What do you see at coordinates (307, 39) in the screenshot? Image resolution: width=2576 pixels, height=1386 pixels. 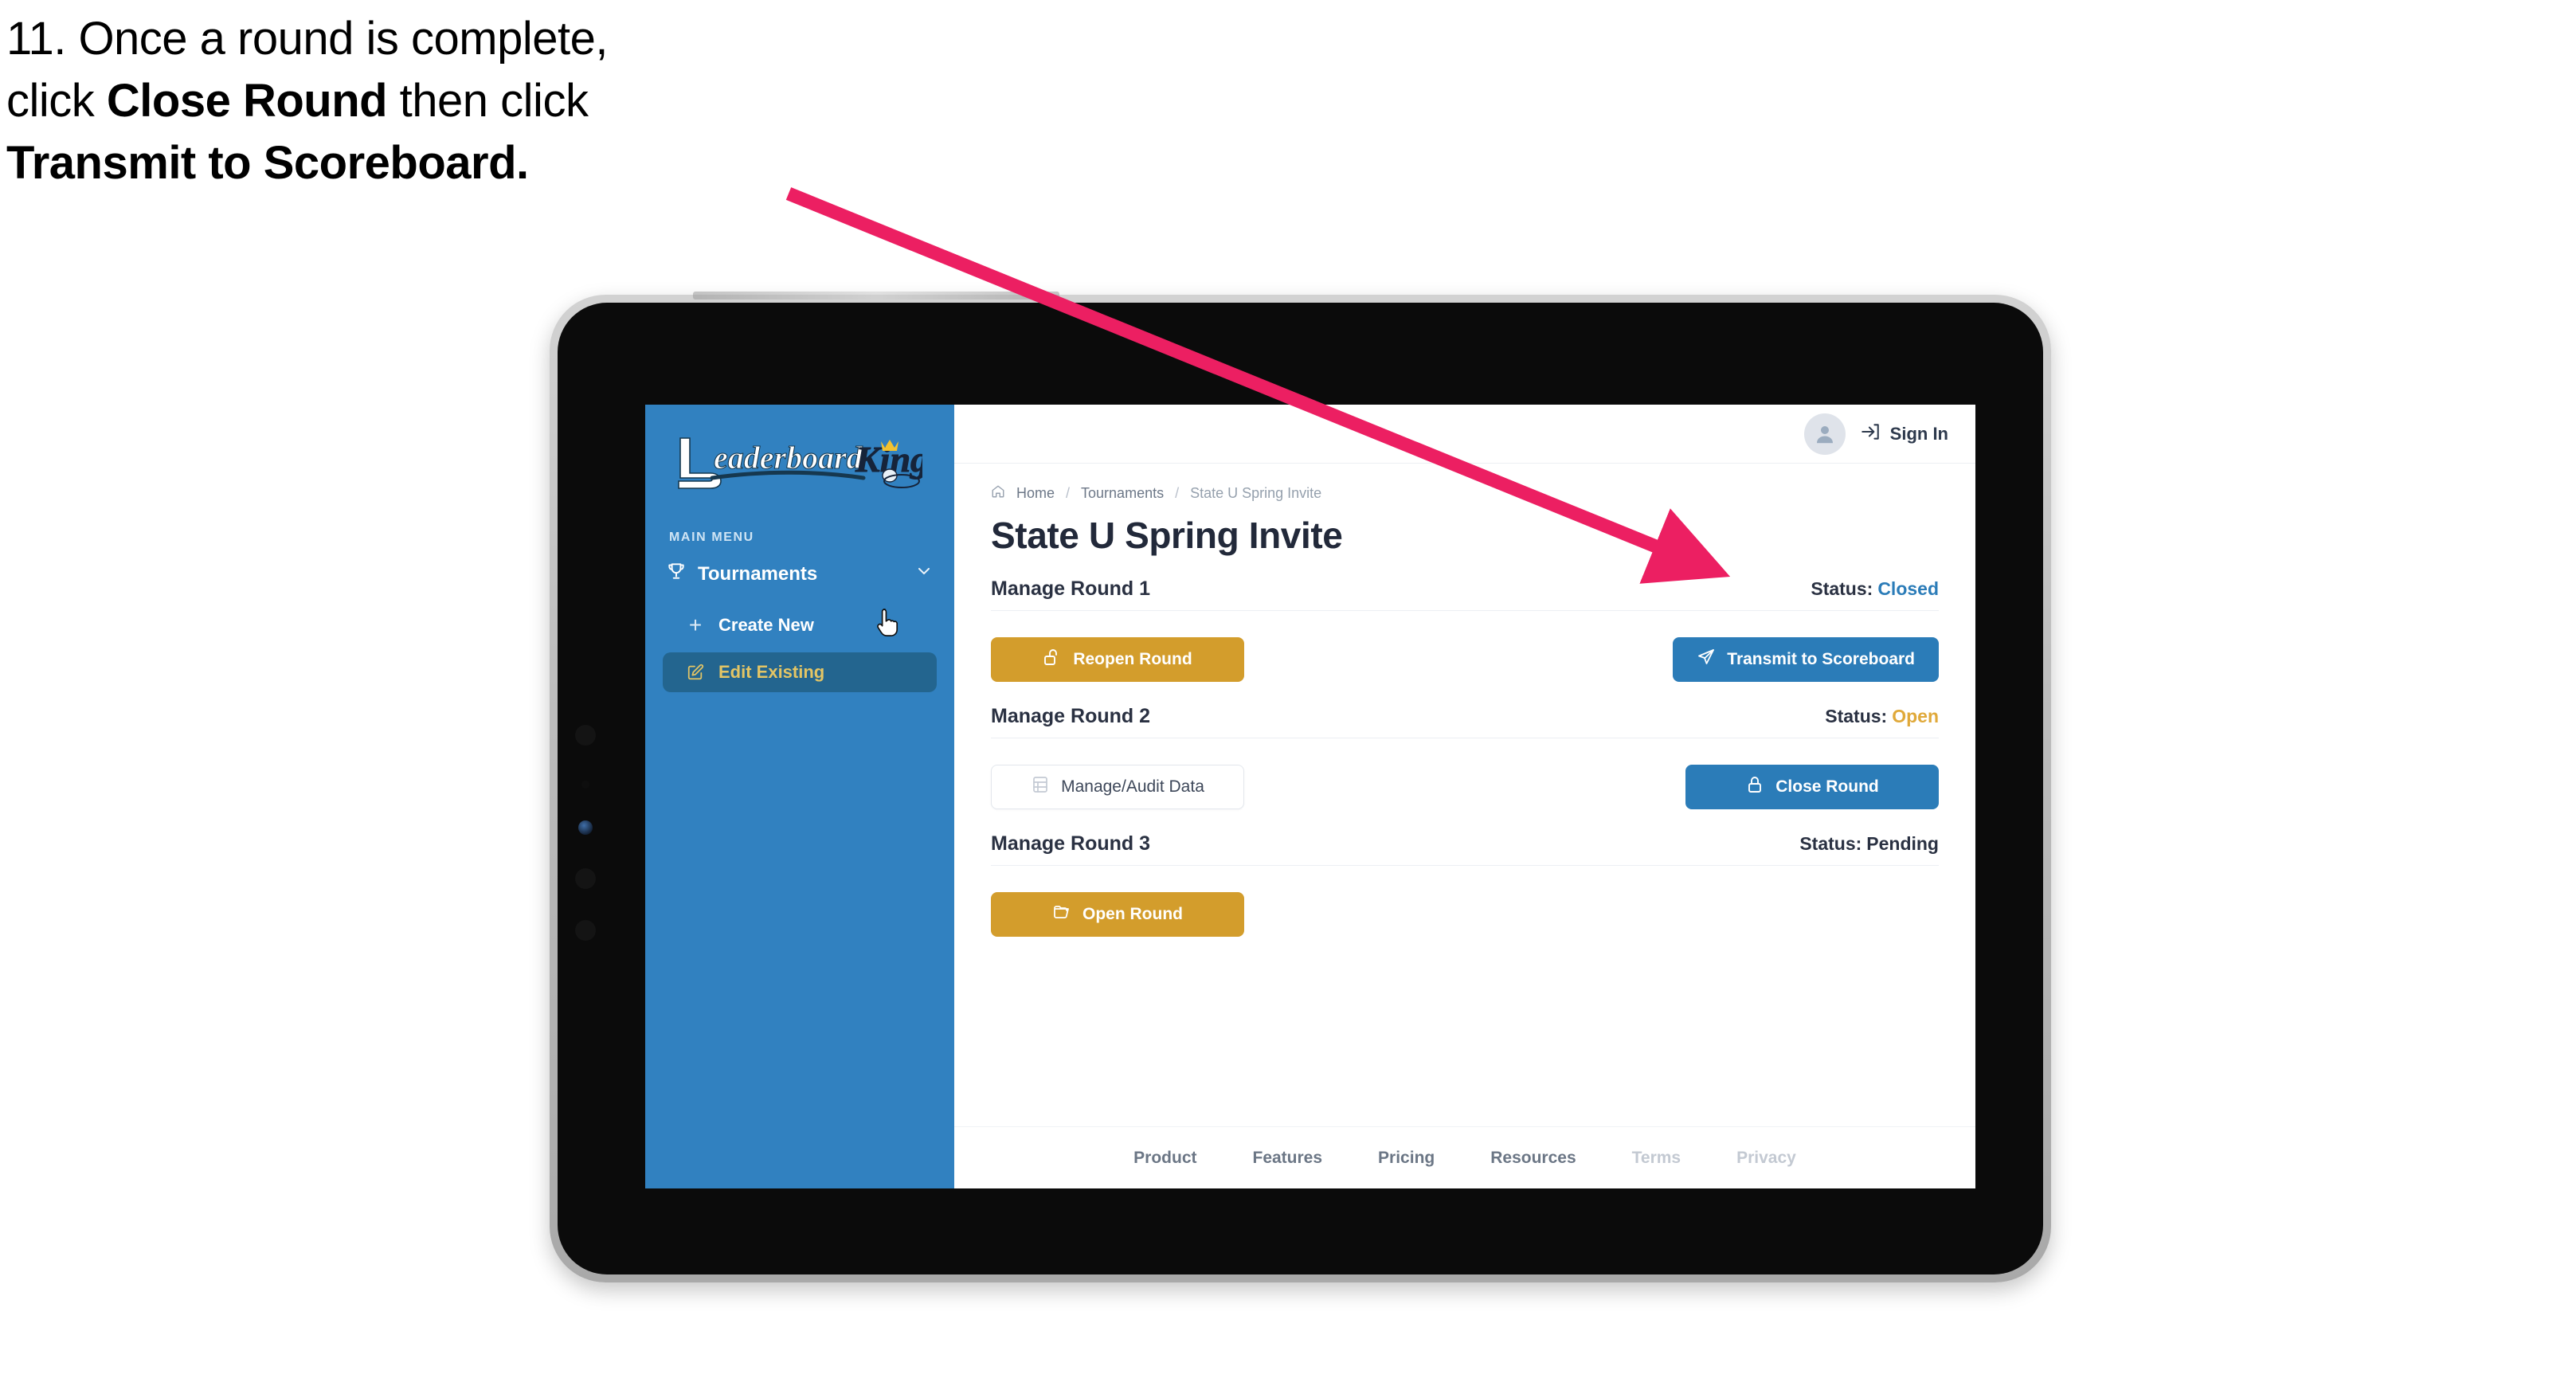 I see `caption-line-1: 11. Once a round is complete,` at bounding box center [307, 39].